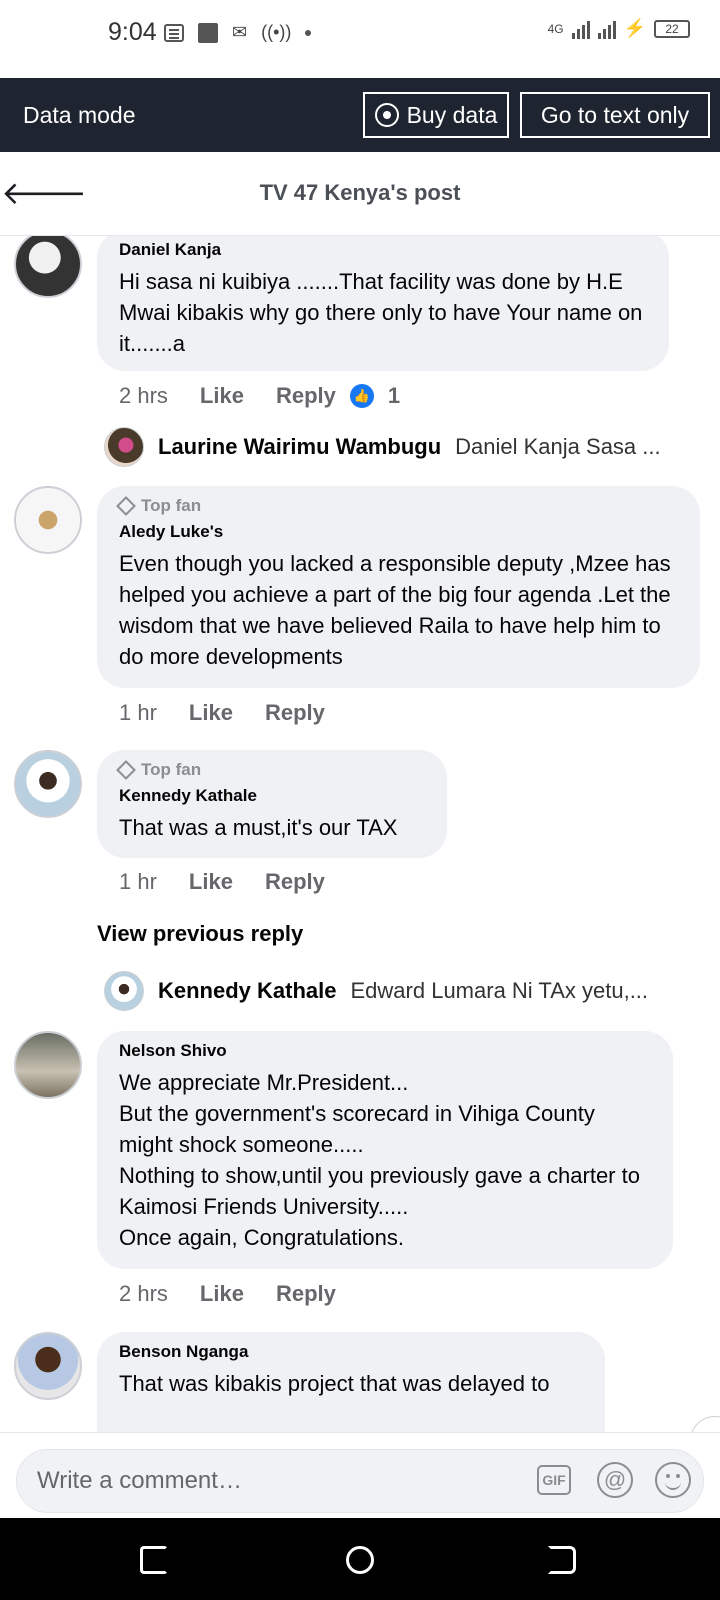 Image resolution: width=720 pixels, height=1600 pixels. What do you see at coordinates (562, 1560) in the screenshot?
I see `back-icon` at bounding box center [562, 1560].